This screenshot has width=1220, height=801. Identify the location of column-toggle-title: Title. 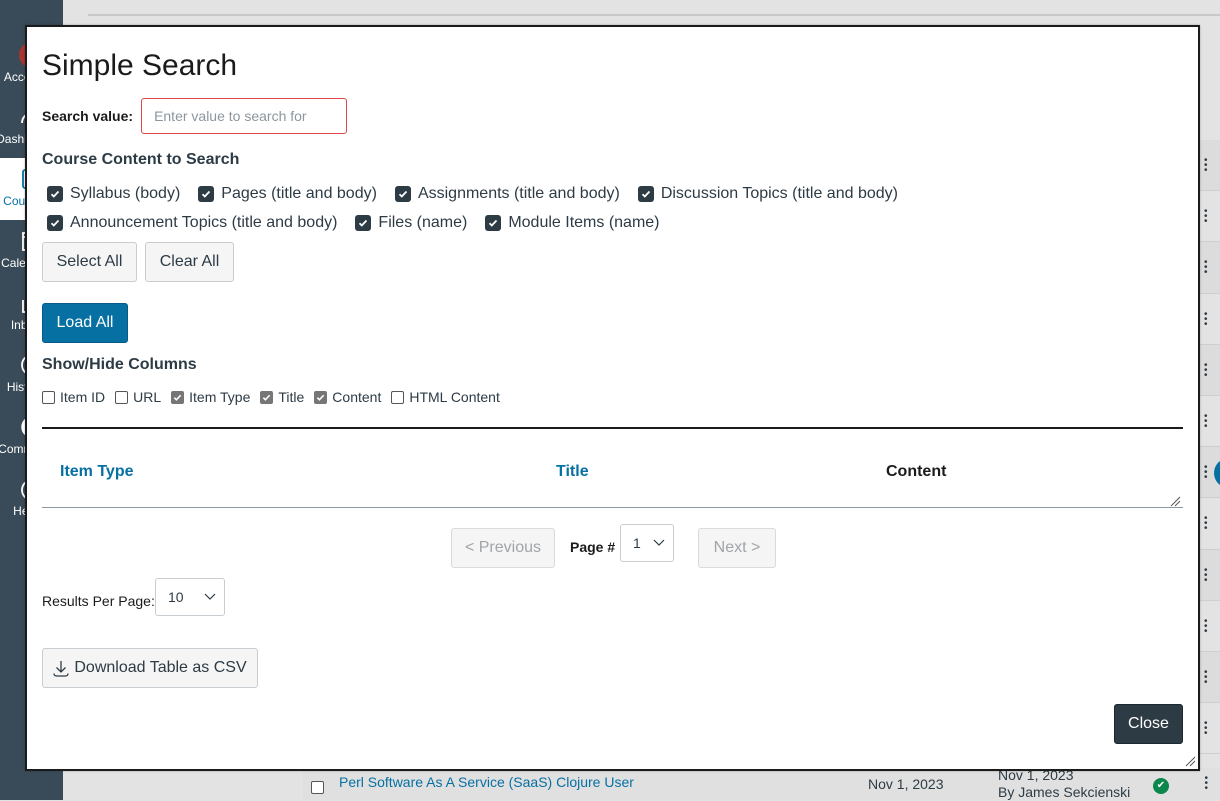
(282, 397).